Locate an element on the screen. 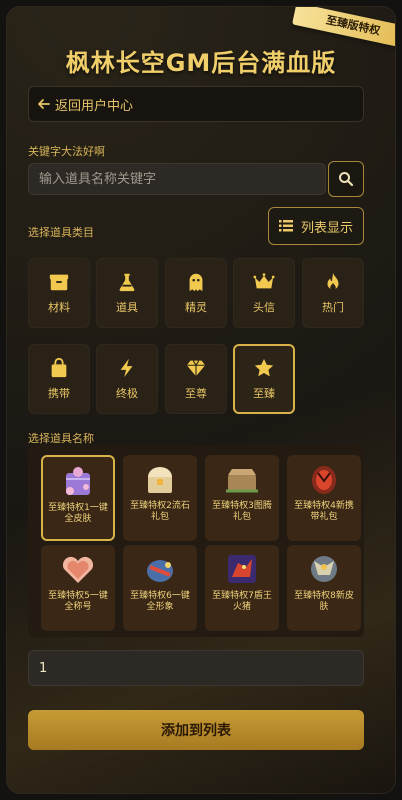  add-to-list-button: 添加到列表 is located at coordinates (196, 730).